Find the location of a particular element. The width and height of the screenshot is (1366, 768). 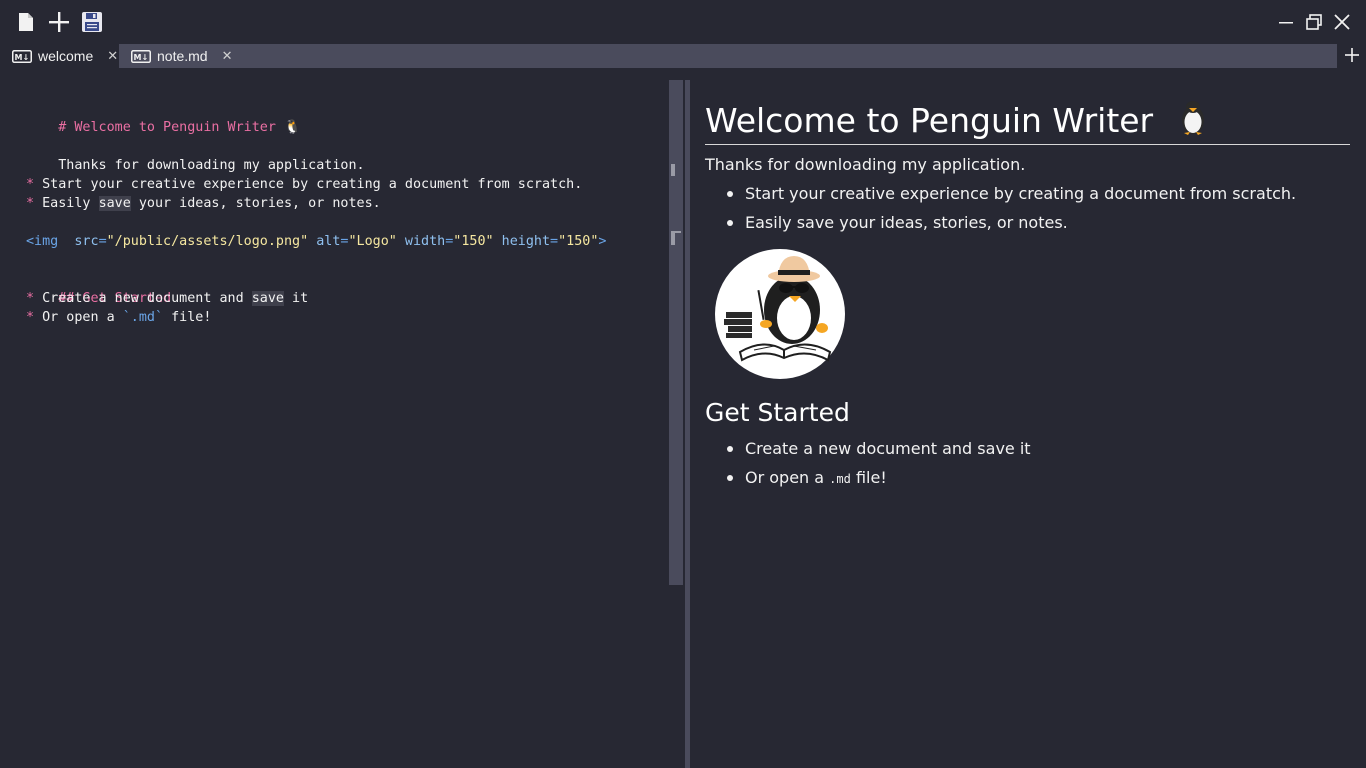

html-attr: alt is located at coordinates (328, 241).